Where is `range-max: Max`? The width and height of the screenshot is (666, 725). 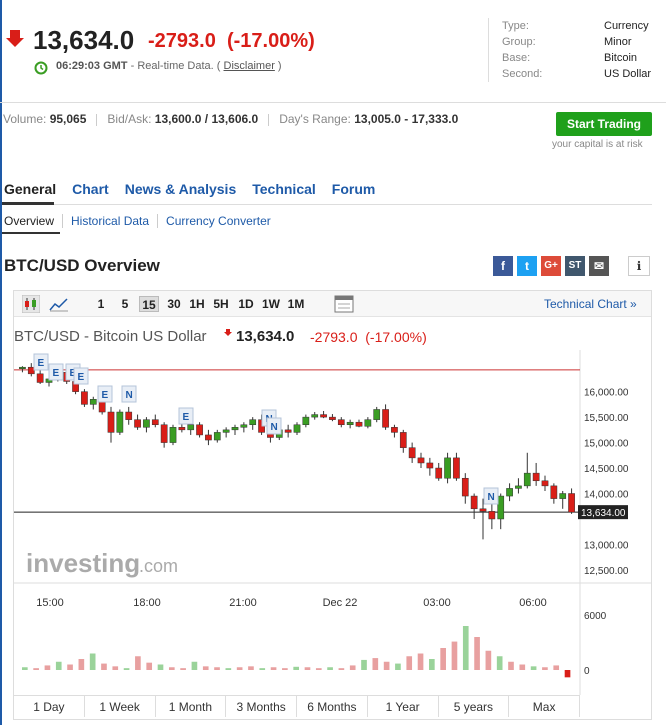 range-max: Max is located at coordinates (544, 706).